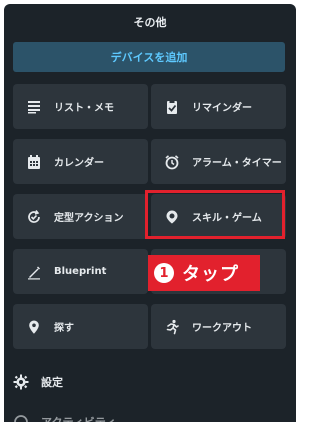 The width and height of the screenshot is (320, 422). Describe the element at coordinates (164, 273) in the screenshot. I see `step-number: 1` at that location.